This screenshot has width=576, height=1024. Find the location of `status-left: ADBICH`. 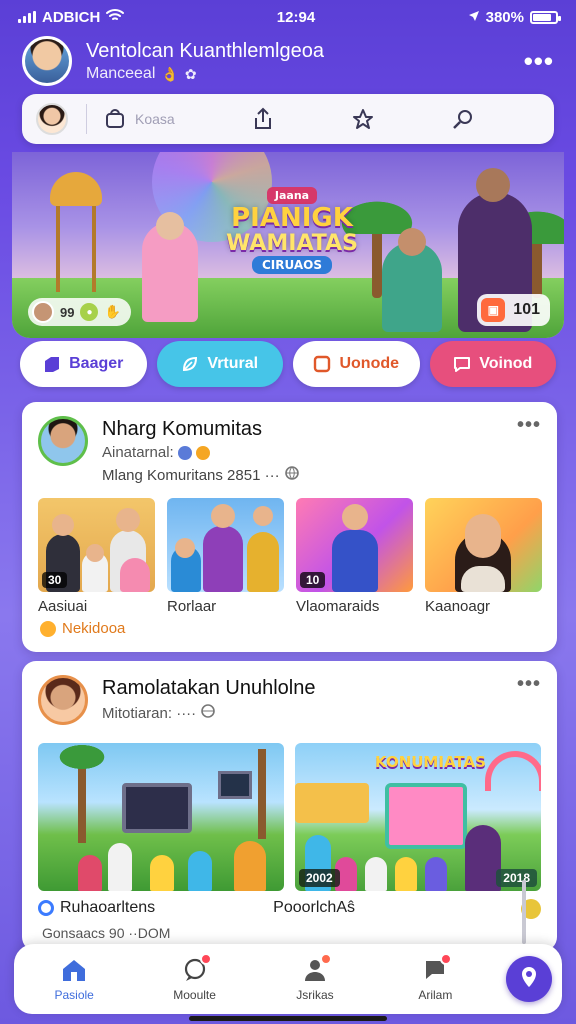

status-left: ADBICH is located at coordinates (71, 17).